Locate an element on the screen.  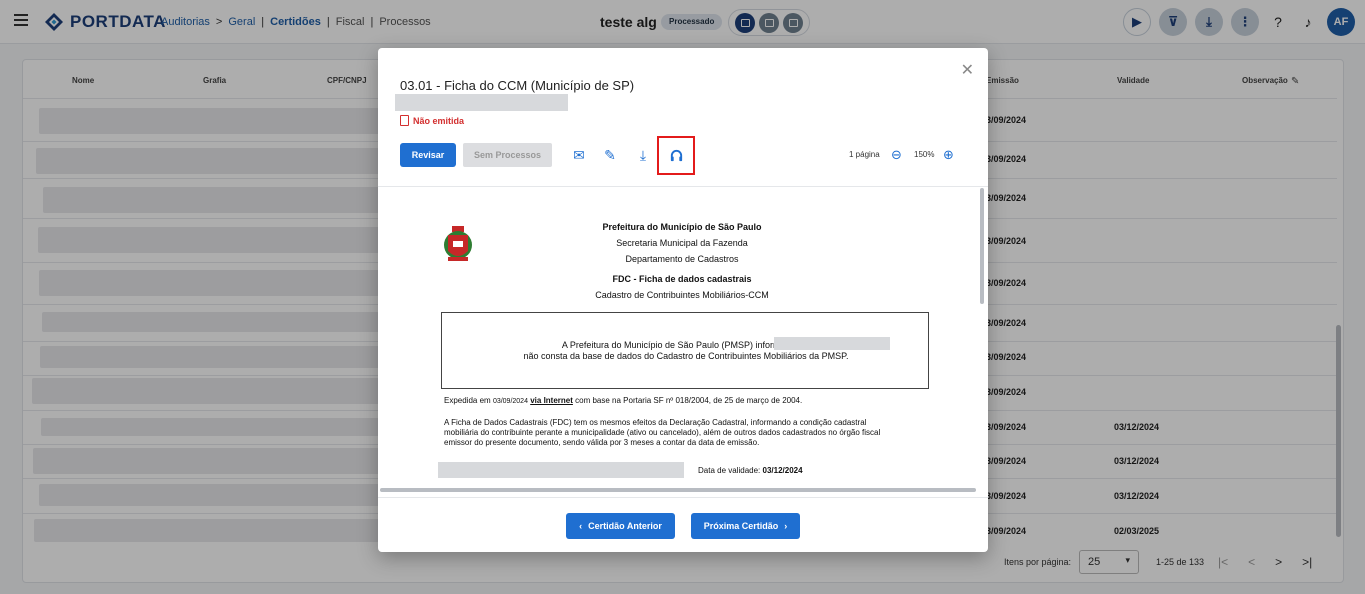
download-icon: ⤓ is located at coordinates (643, 155).